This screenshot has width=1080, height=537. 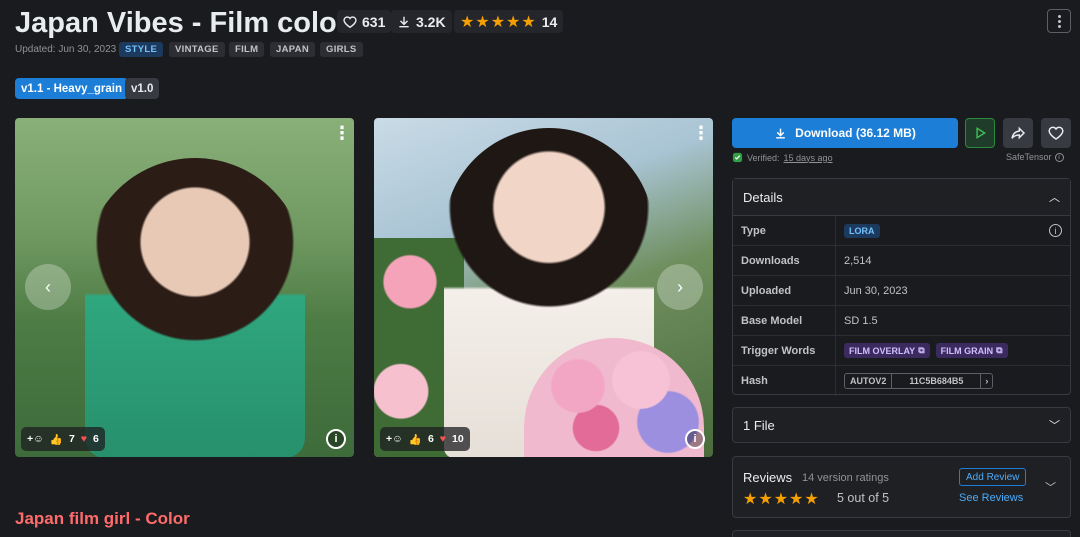 I want to click on row-value: Jun 30, 2023, so click(x=952, y=290).